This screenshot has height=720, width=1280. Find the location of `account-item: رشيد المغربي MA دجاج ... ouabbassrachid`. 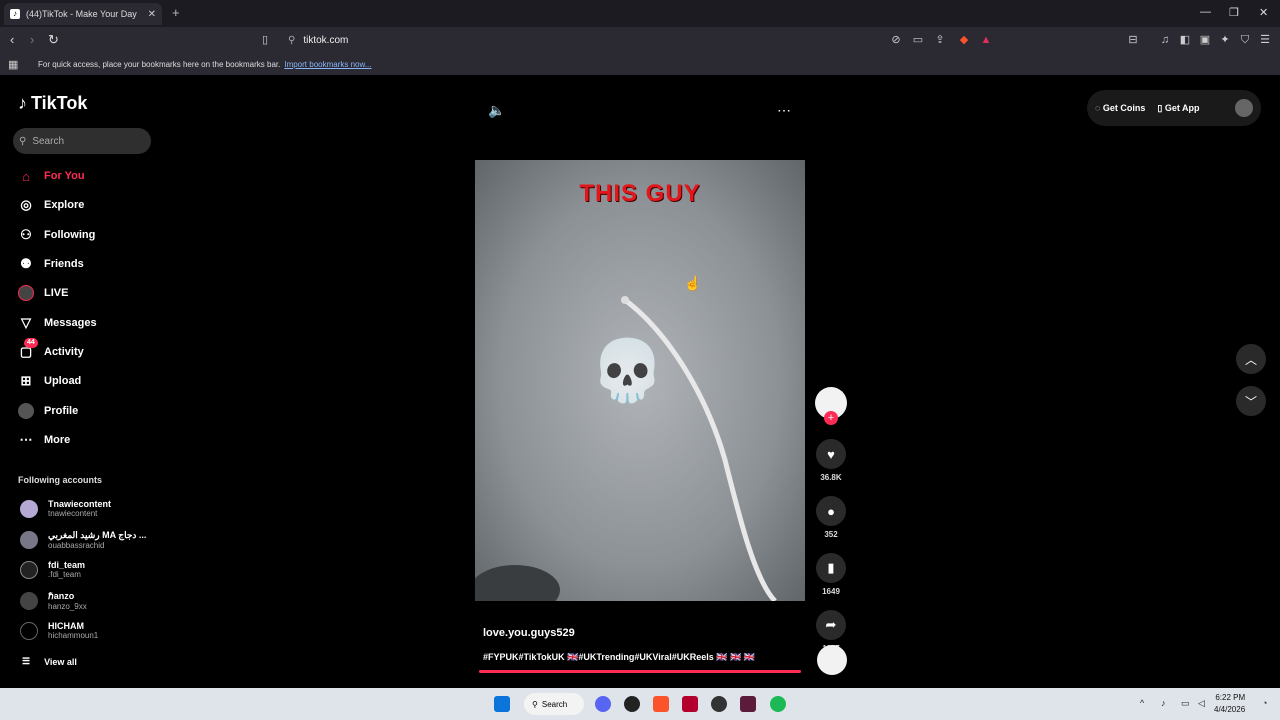

account-item: رشيد المغربي MA دجاج ... ouabbassrachid is located at coordinates (83, 540).